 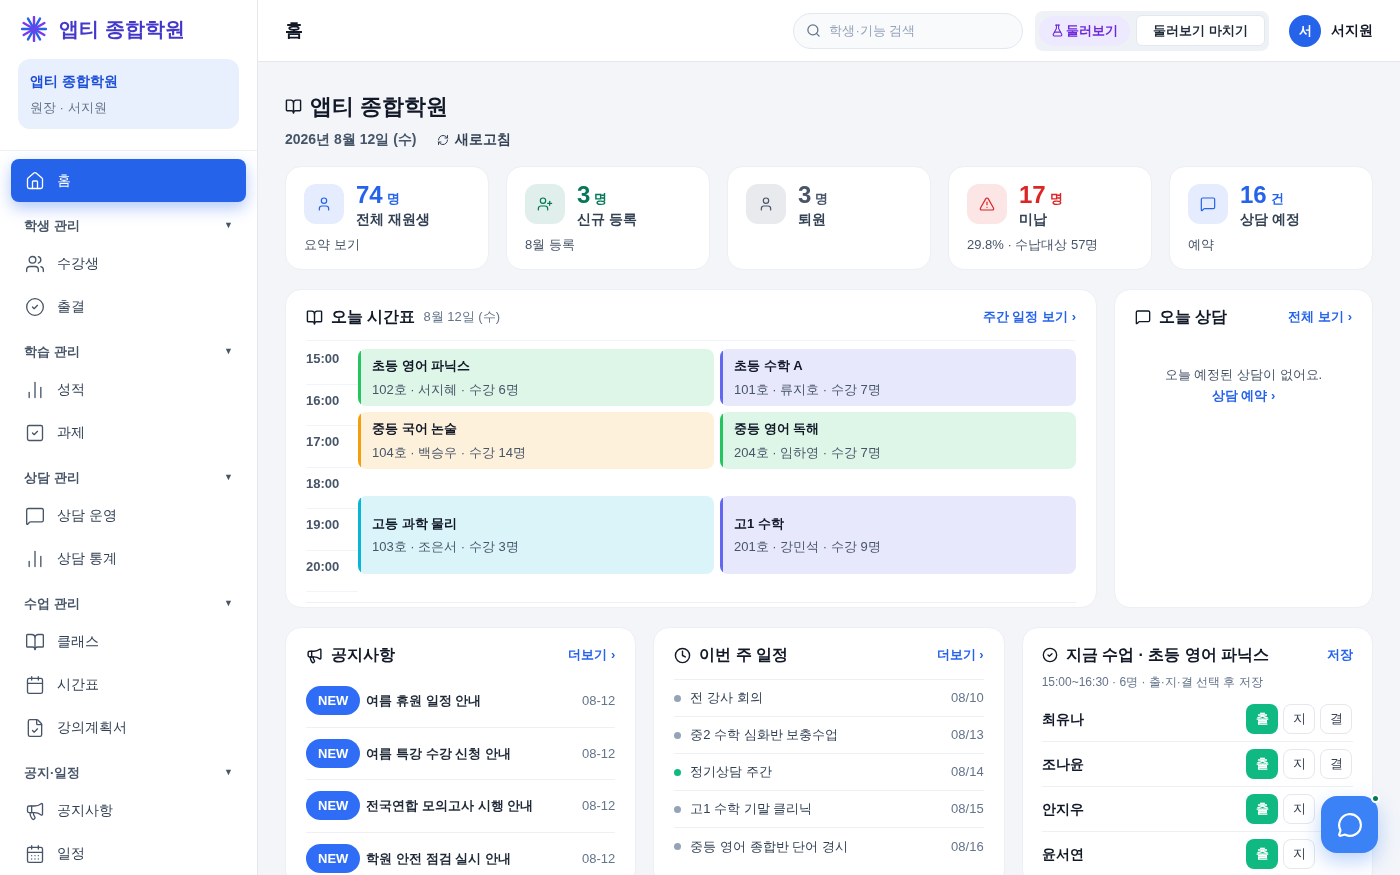 What do you see at coordinates (1032, 195) in the screenshot?
I see `stat-value: 17` at bounding box center [1032, 195].